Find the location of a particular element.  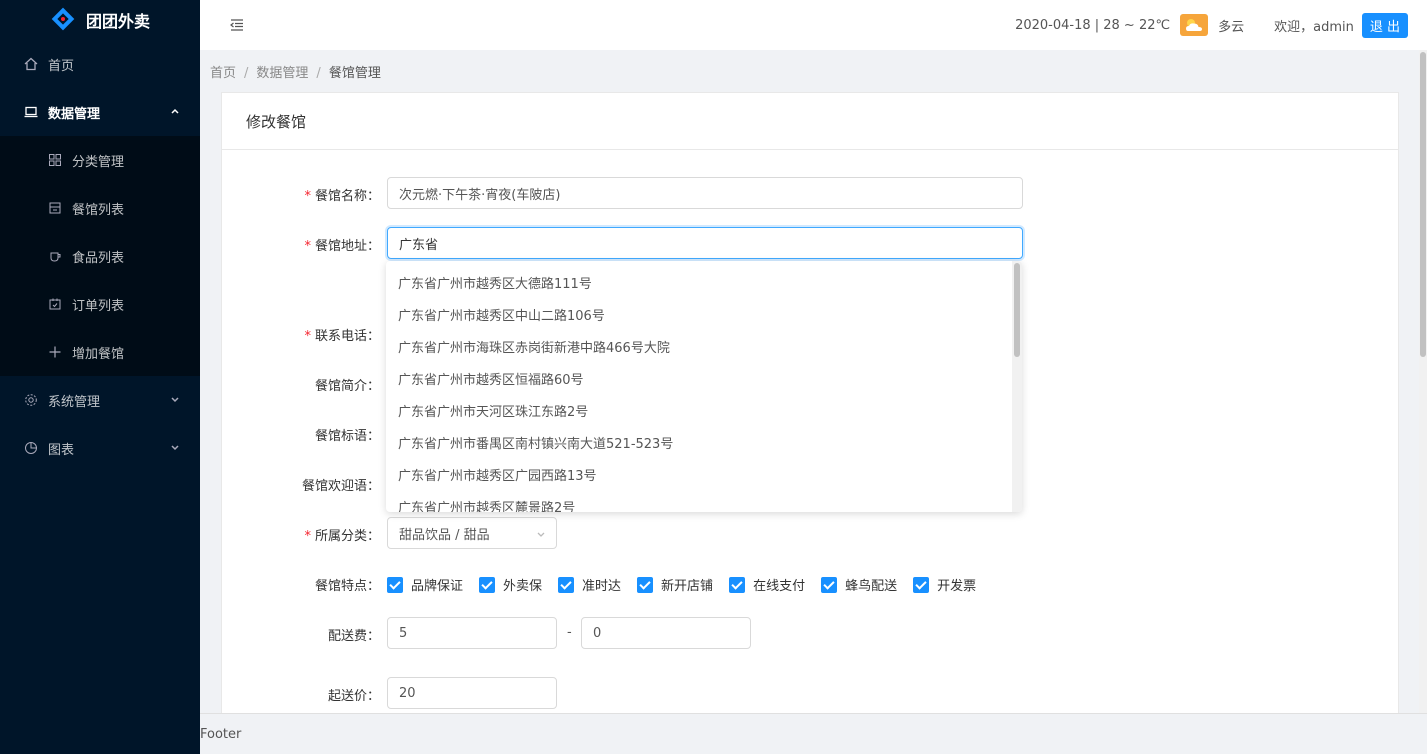

sidebar-item-label: 增加餐馆 is located at coordinates (98, 354).